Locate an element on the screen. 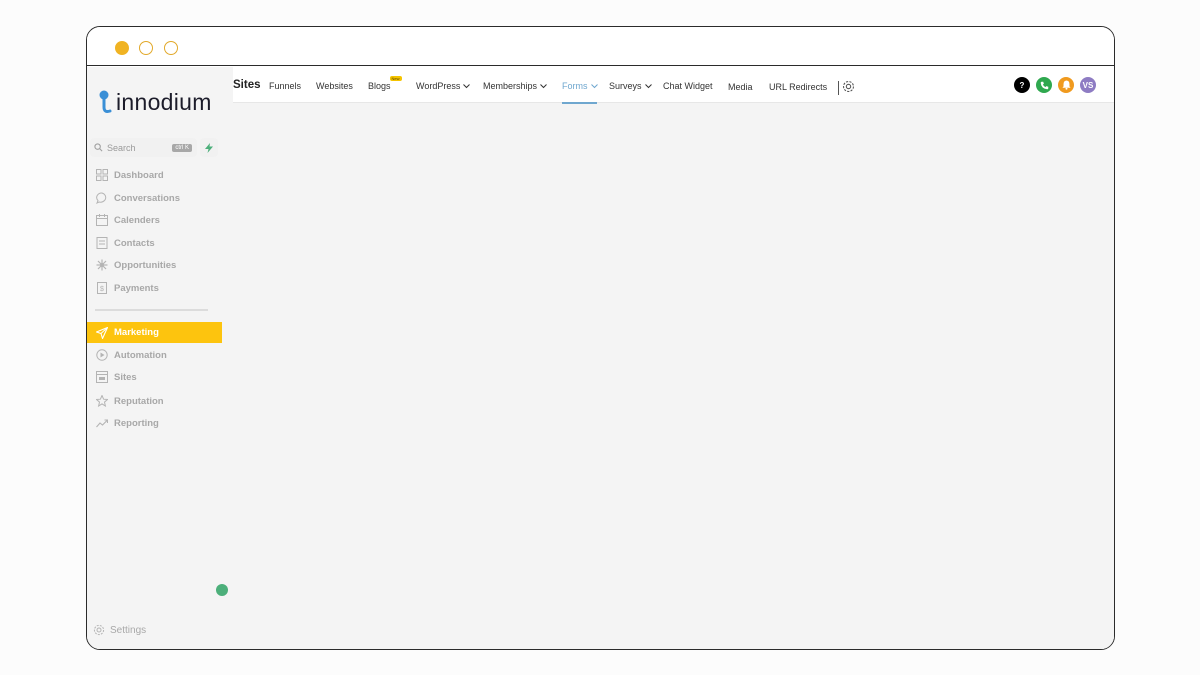 This screenshot has width=1200, height=675. sidebar-item-payments: $ Payments is located at coordinates (154, 288).